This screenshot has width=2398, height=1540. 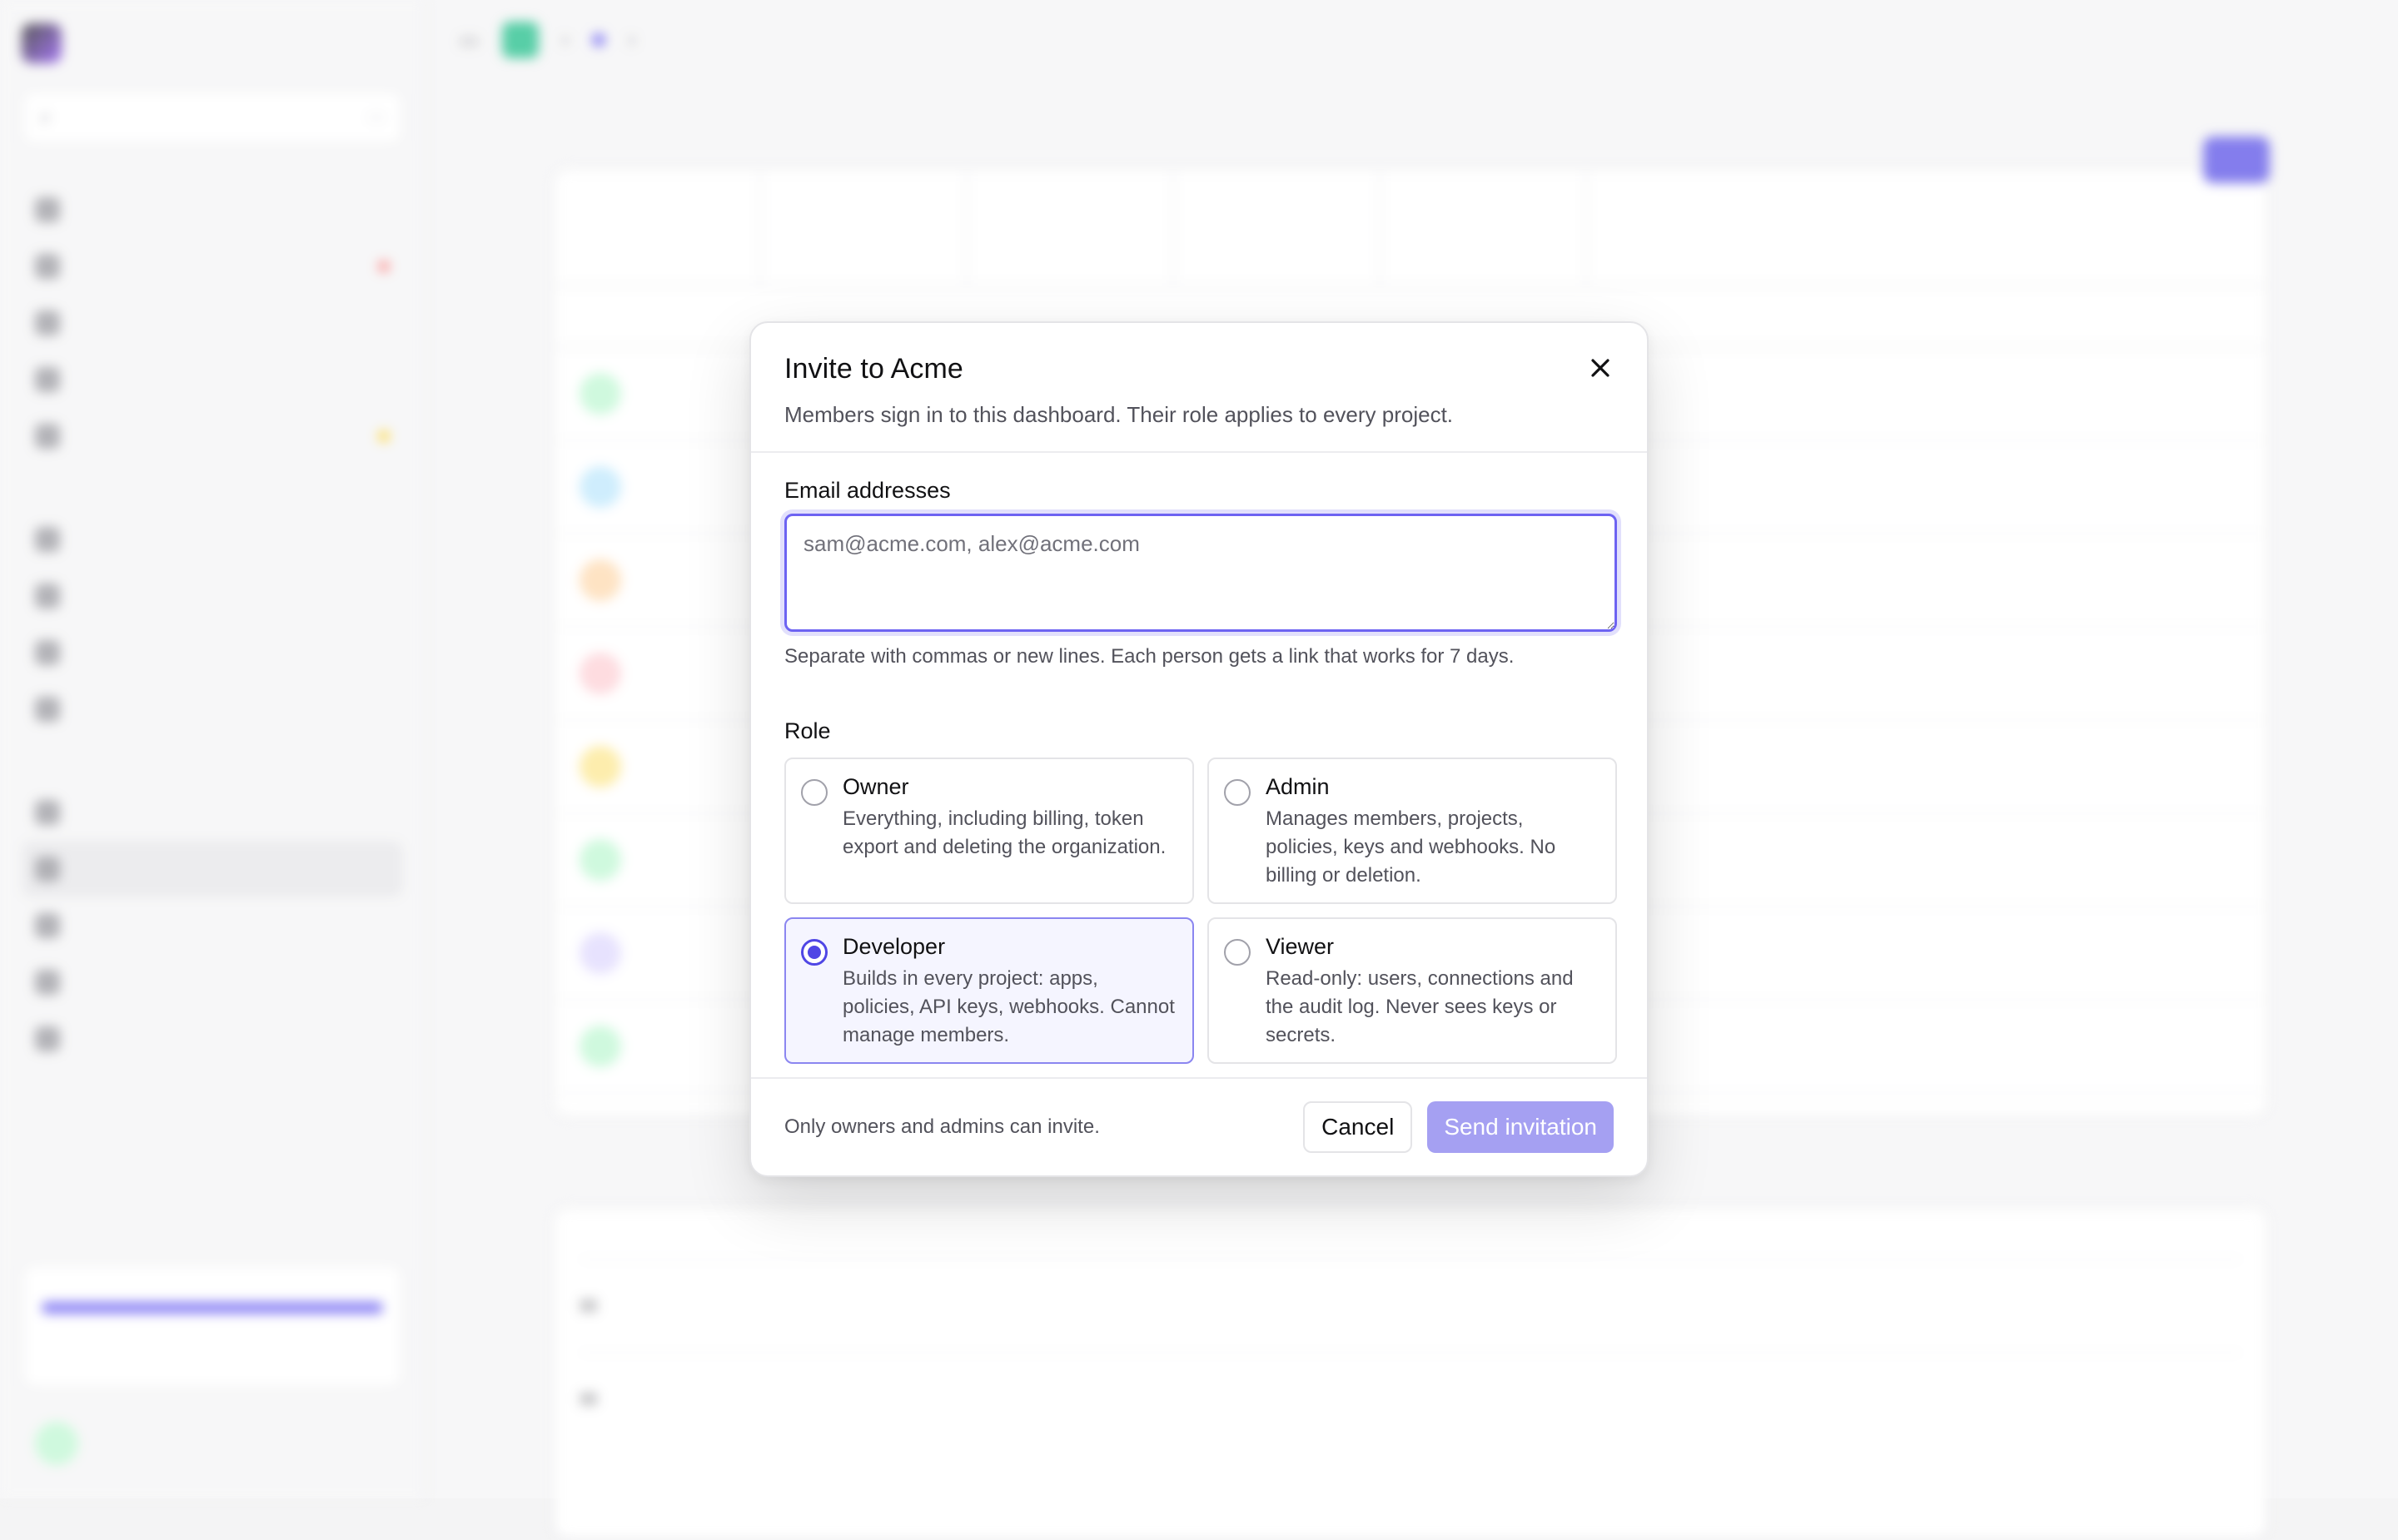 What do you see at coordinates (814, 953) in the screenshot?
I see `radio-button-selected` at bounding box center [814, 953].